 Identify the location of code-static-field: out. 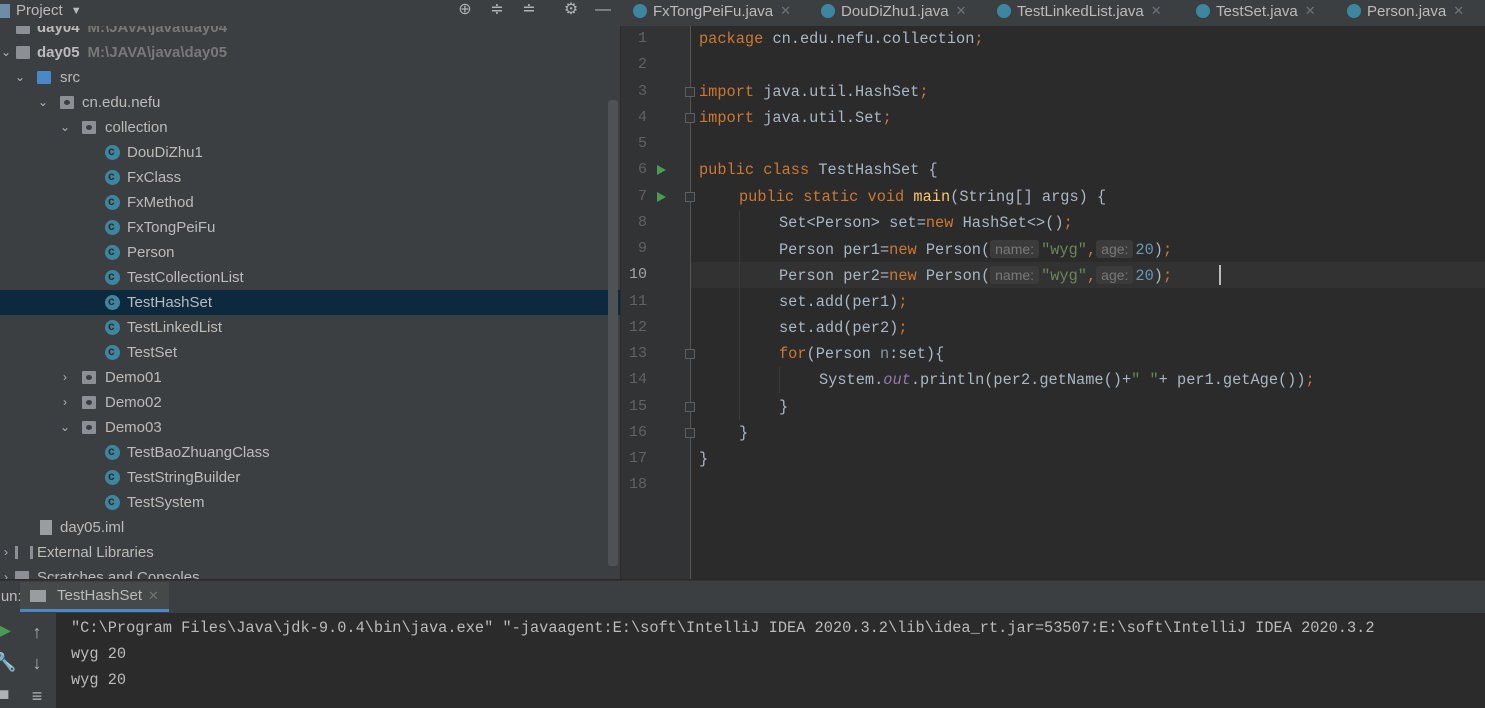
(897, 380).